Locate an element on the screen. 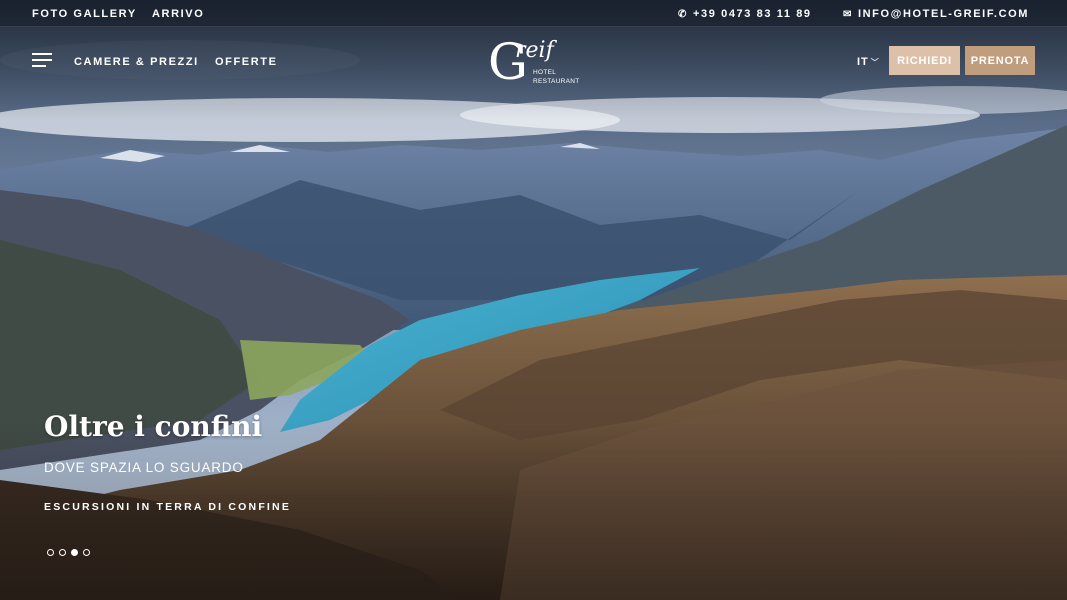  hero-cta-link: ESCURSIONI IN TERRA DI CONFINE is located at coordinates (167, 507).